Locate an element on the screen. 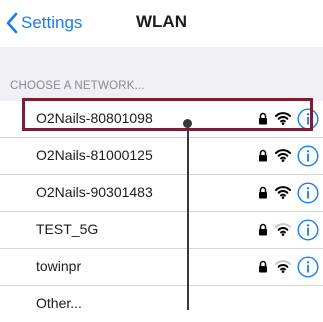 Image resolution: width=323 pixels, height=322 pixels. network-row: O2Nails-90301483 is located at coordinates (161, 193).